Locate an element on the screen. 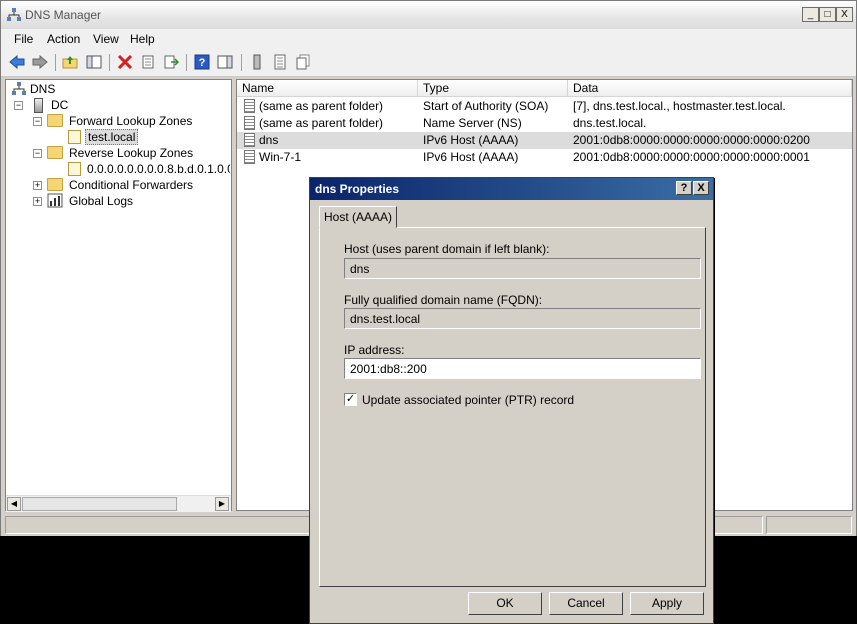 This screenshot has height=624, width=857. close-button: X is located at coordinates (844, 14).